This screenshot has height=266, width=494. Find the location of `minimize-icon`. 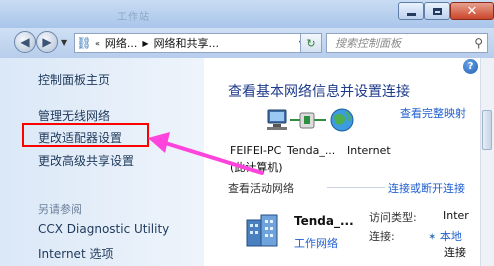

minimize-icon is located at coordinates (411, 14).